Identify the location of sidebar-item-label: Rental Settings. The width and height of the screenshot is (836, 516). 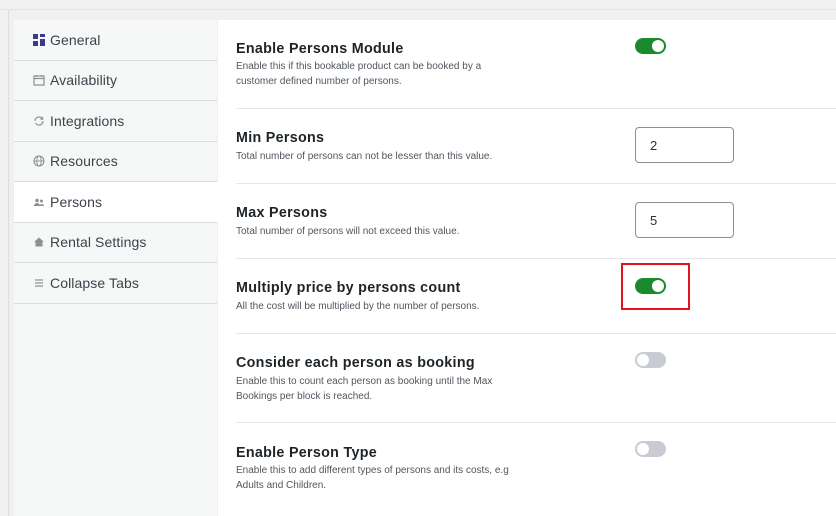
(98, 242).